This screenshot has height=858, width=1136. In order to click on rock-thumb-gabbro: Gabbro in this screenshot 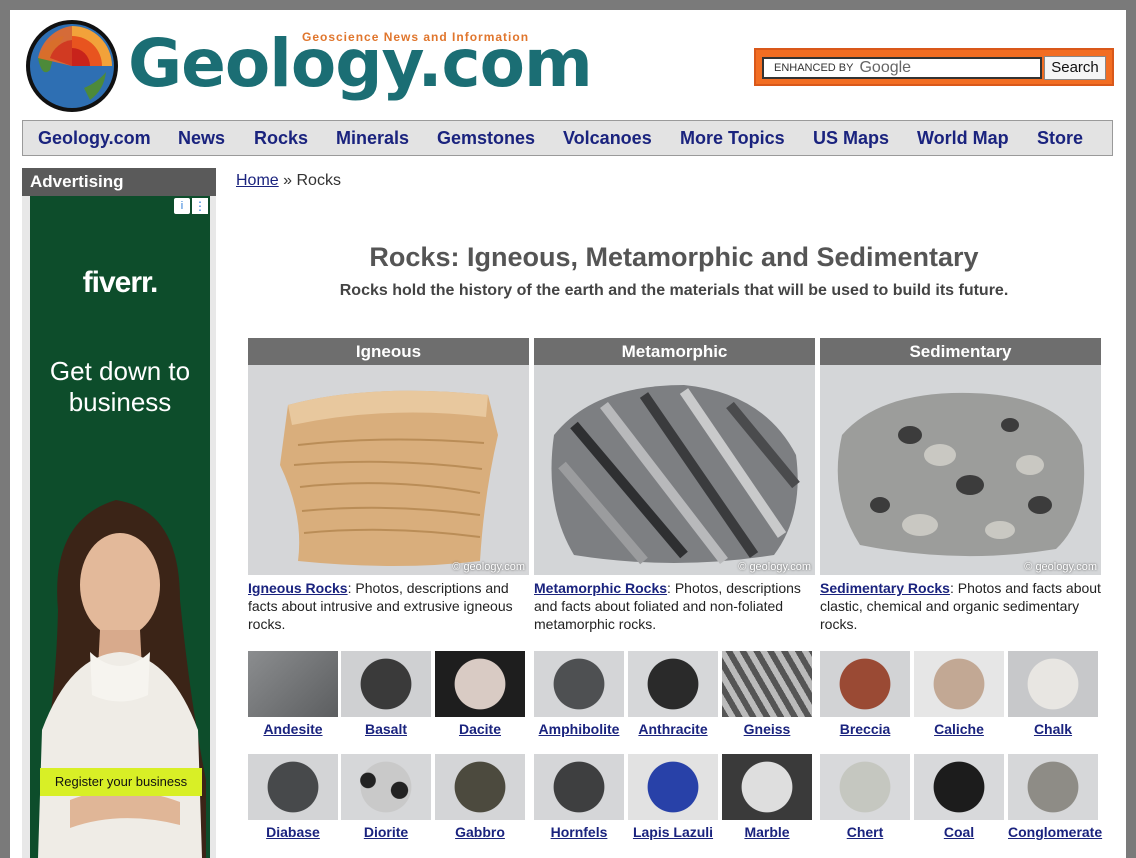, I will do `click(480, 797)`.